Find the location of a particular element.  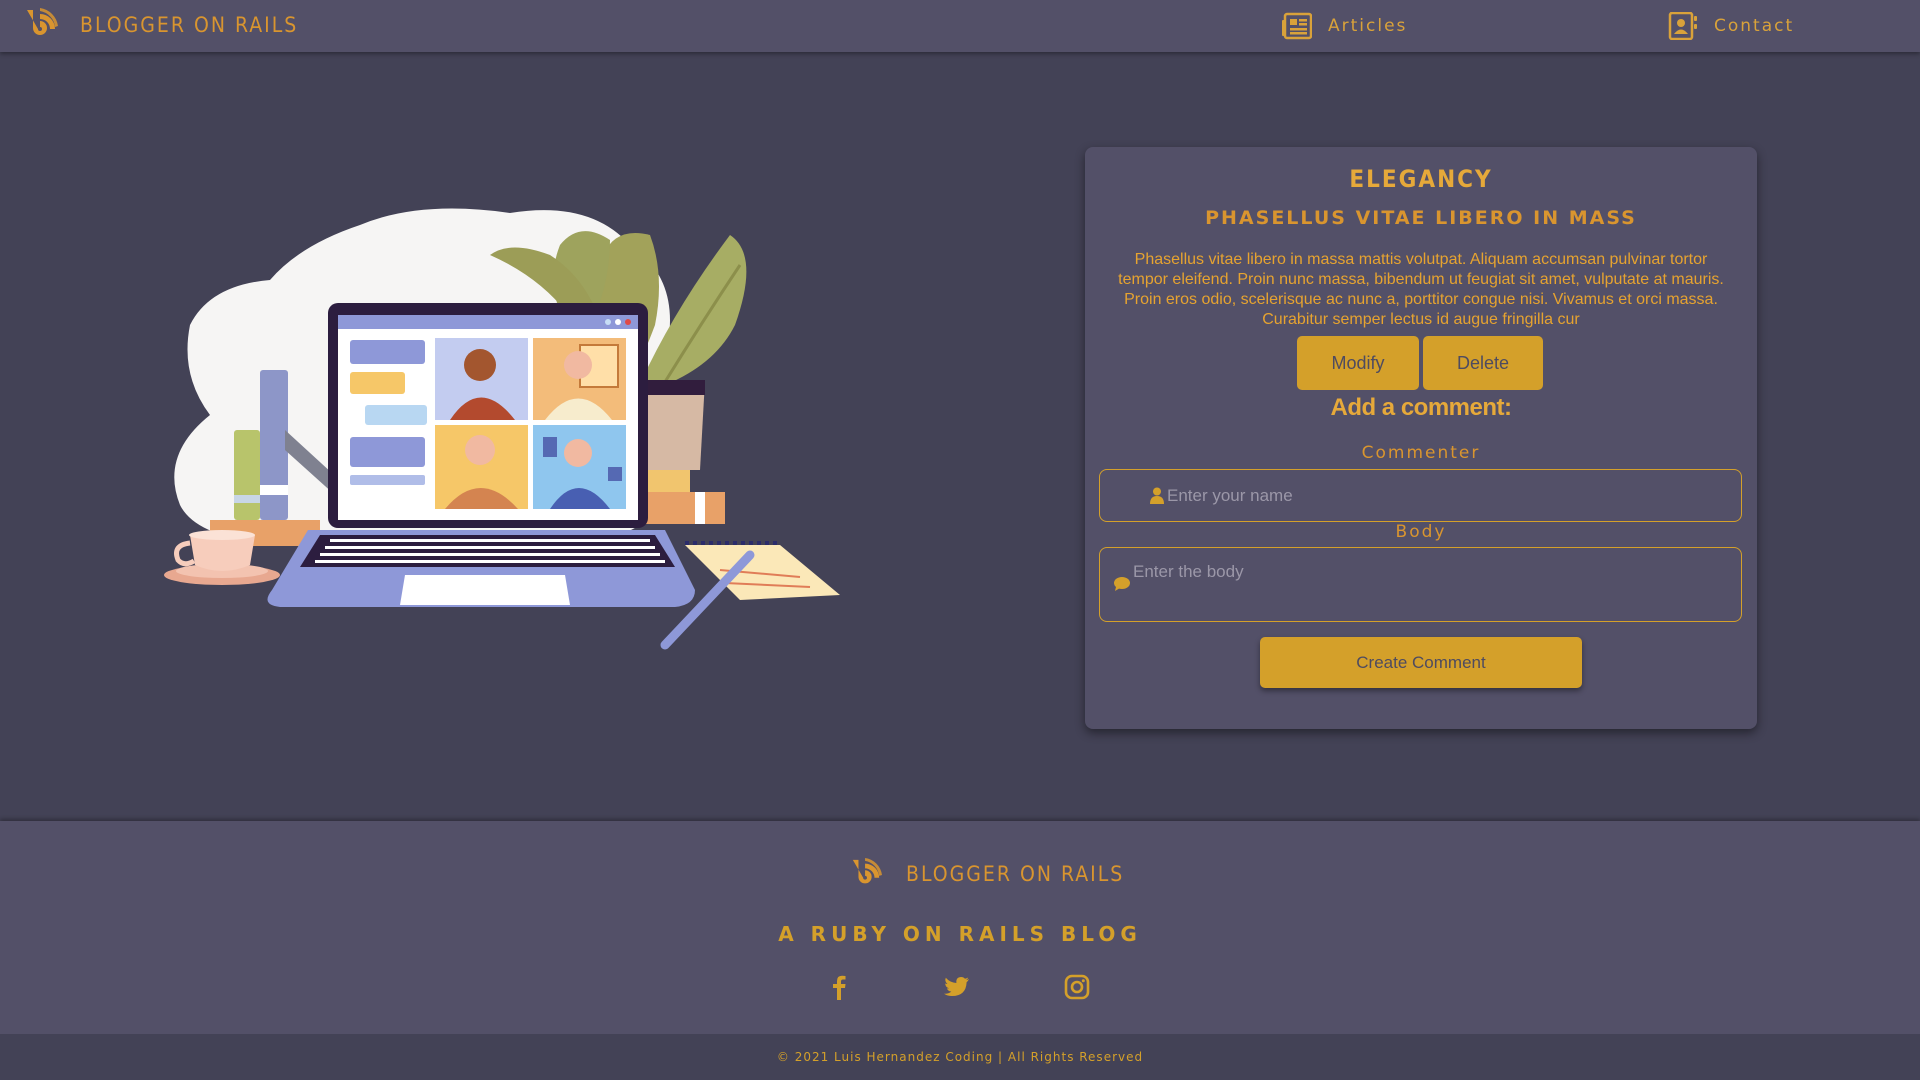

laptop-video-call-illustration is located at coordinates (502, 429).